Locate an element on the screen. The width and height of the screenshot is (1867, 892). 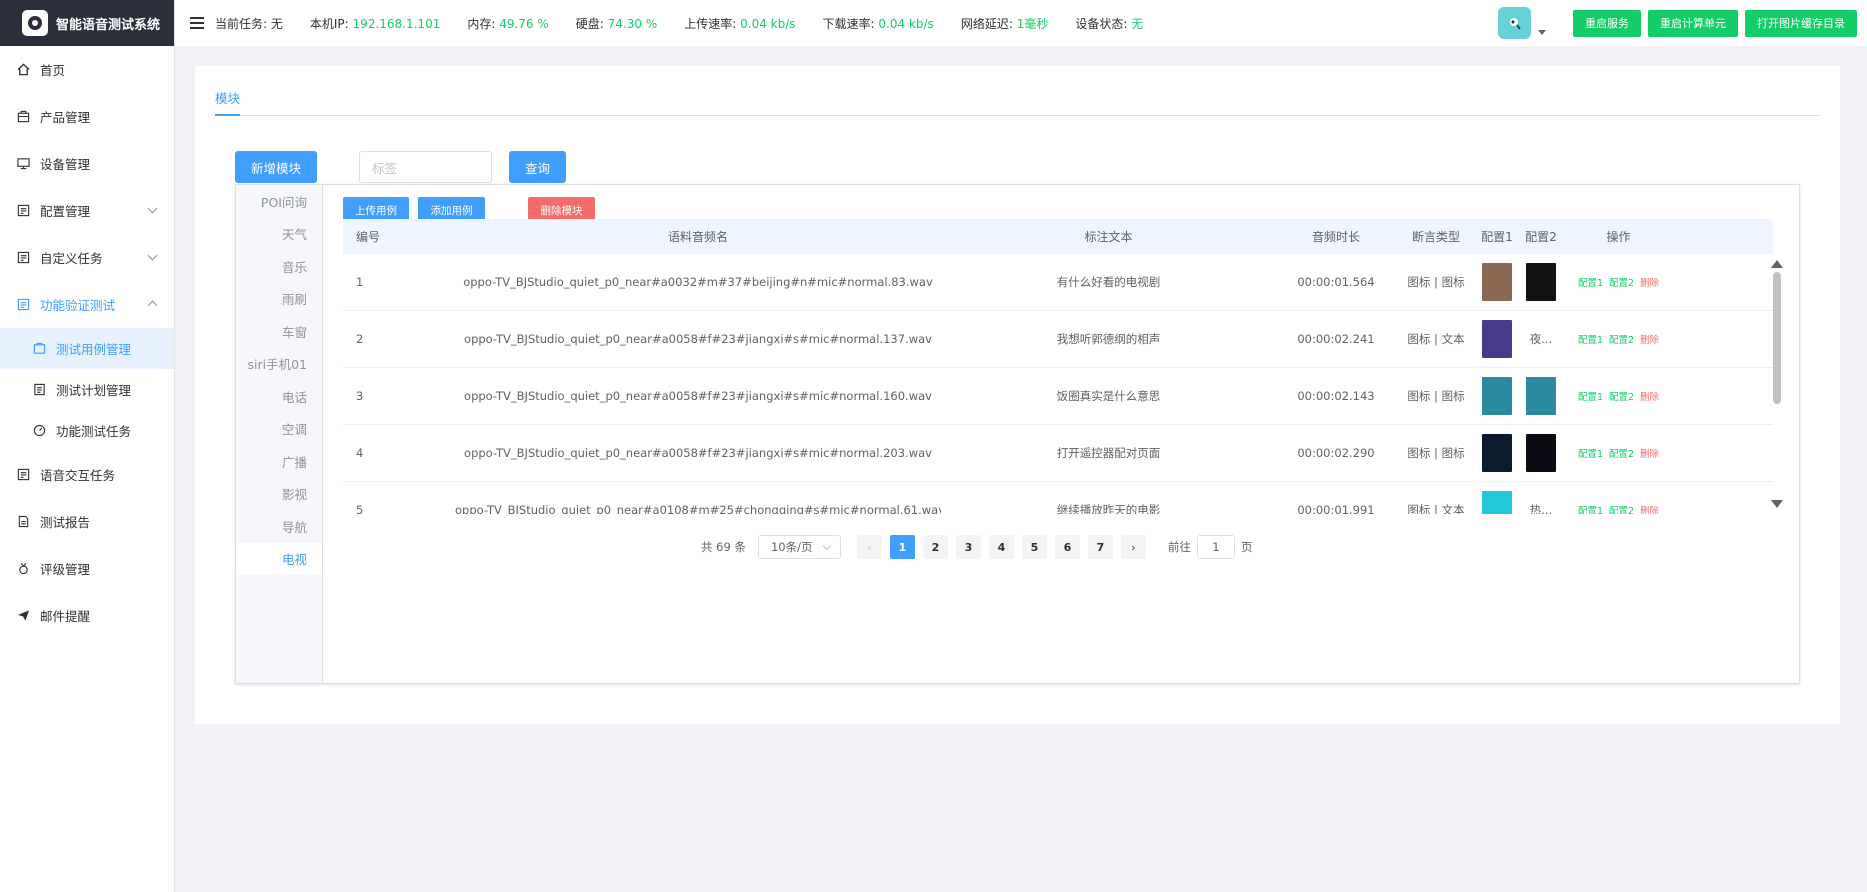
restart-compute-unit-button: 重启计算单元 is located at coordinates (1693, 23).